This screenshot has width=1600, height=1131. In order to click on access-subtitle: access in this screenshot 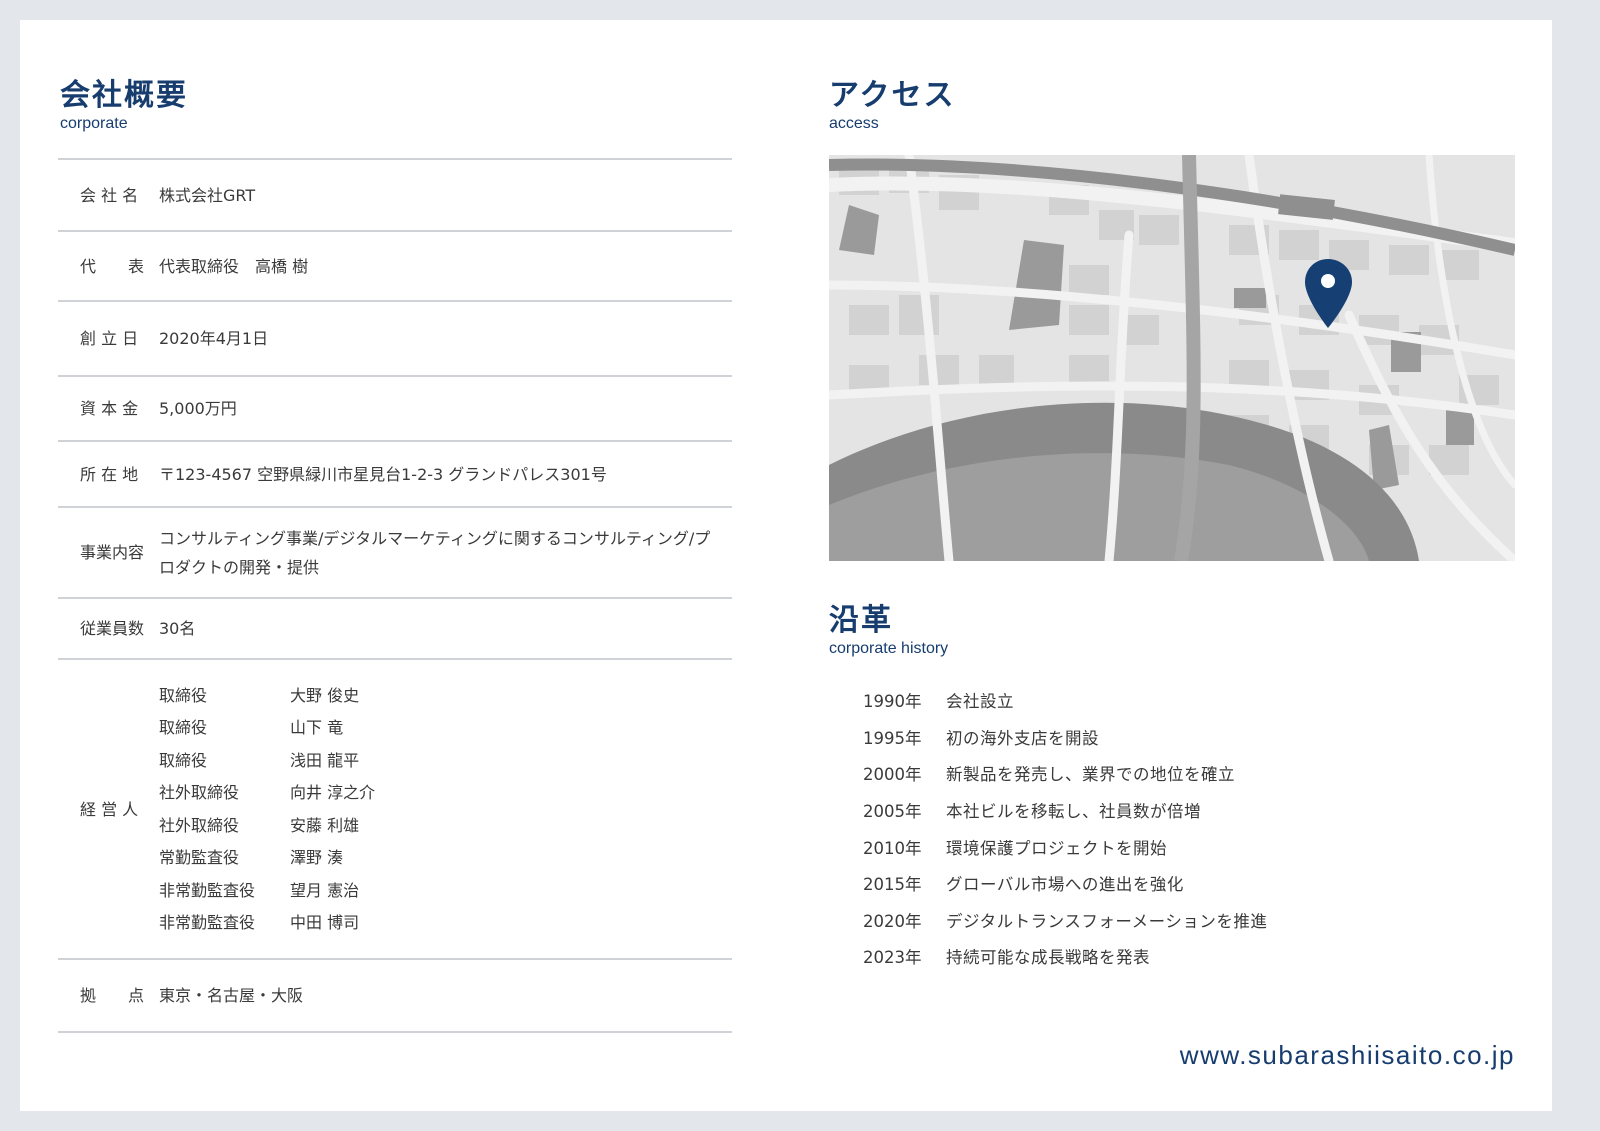, I will do `click(854, 123)`.